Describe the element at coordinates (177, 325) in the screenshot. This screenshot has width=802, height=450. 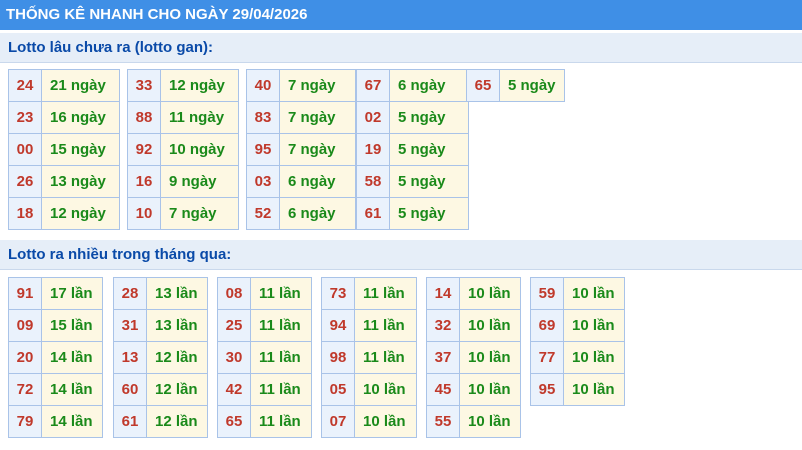
I see `times-drawn: 13 lần` at that location.